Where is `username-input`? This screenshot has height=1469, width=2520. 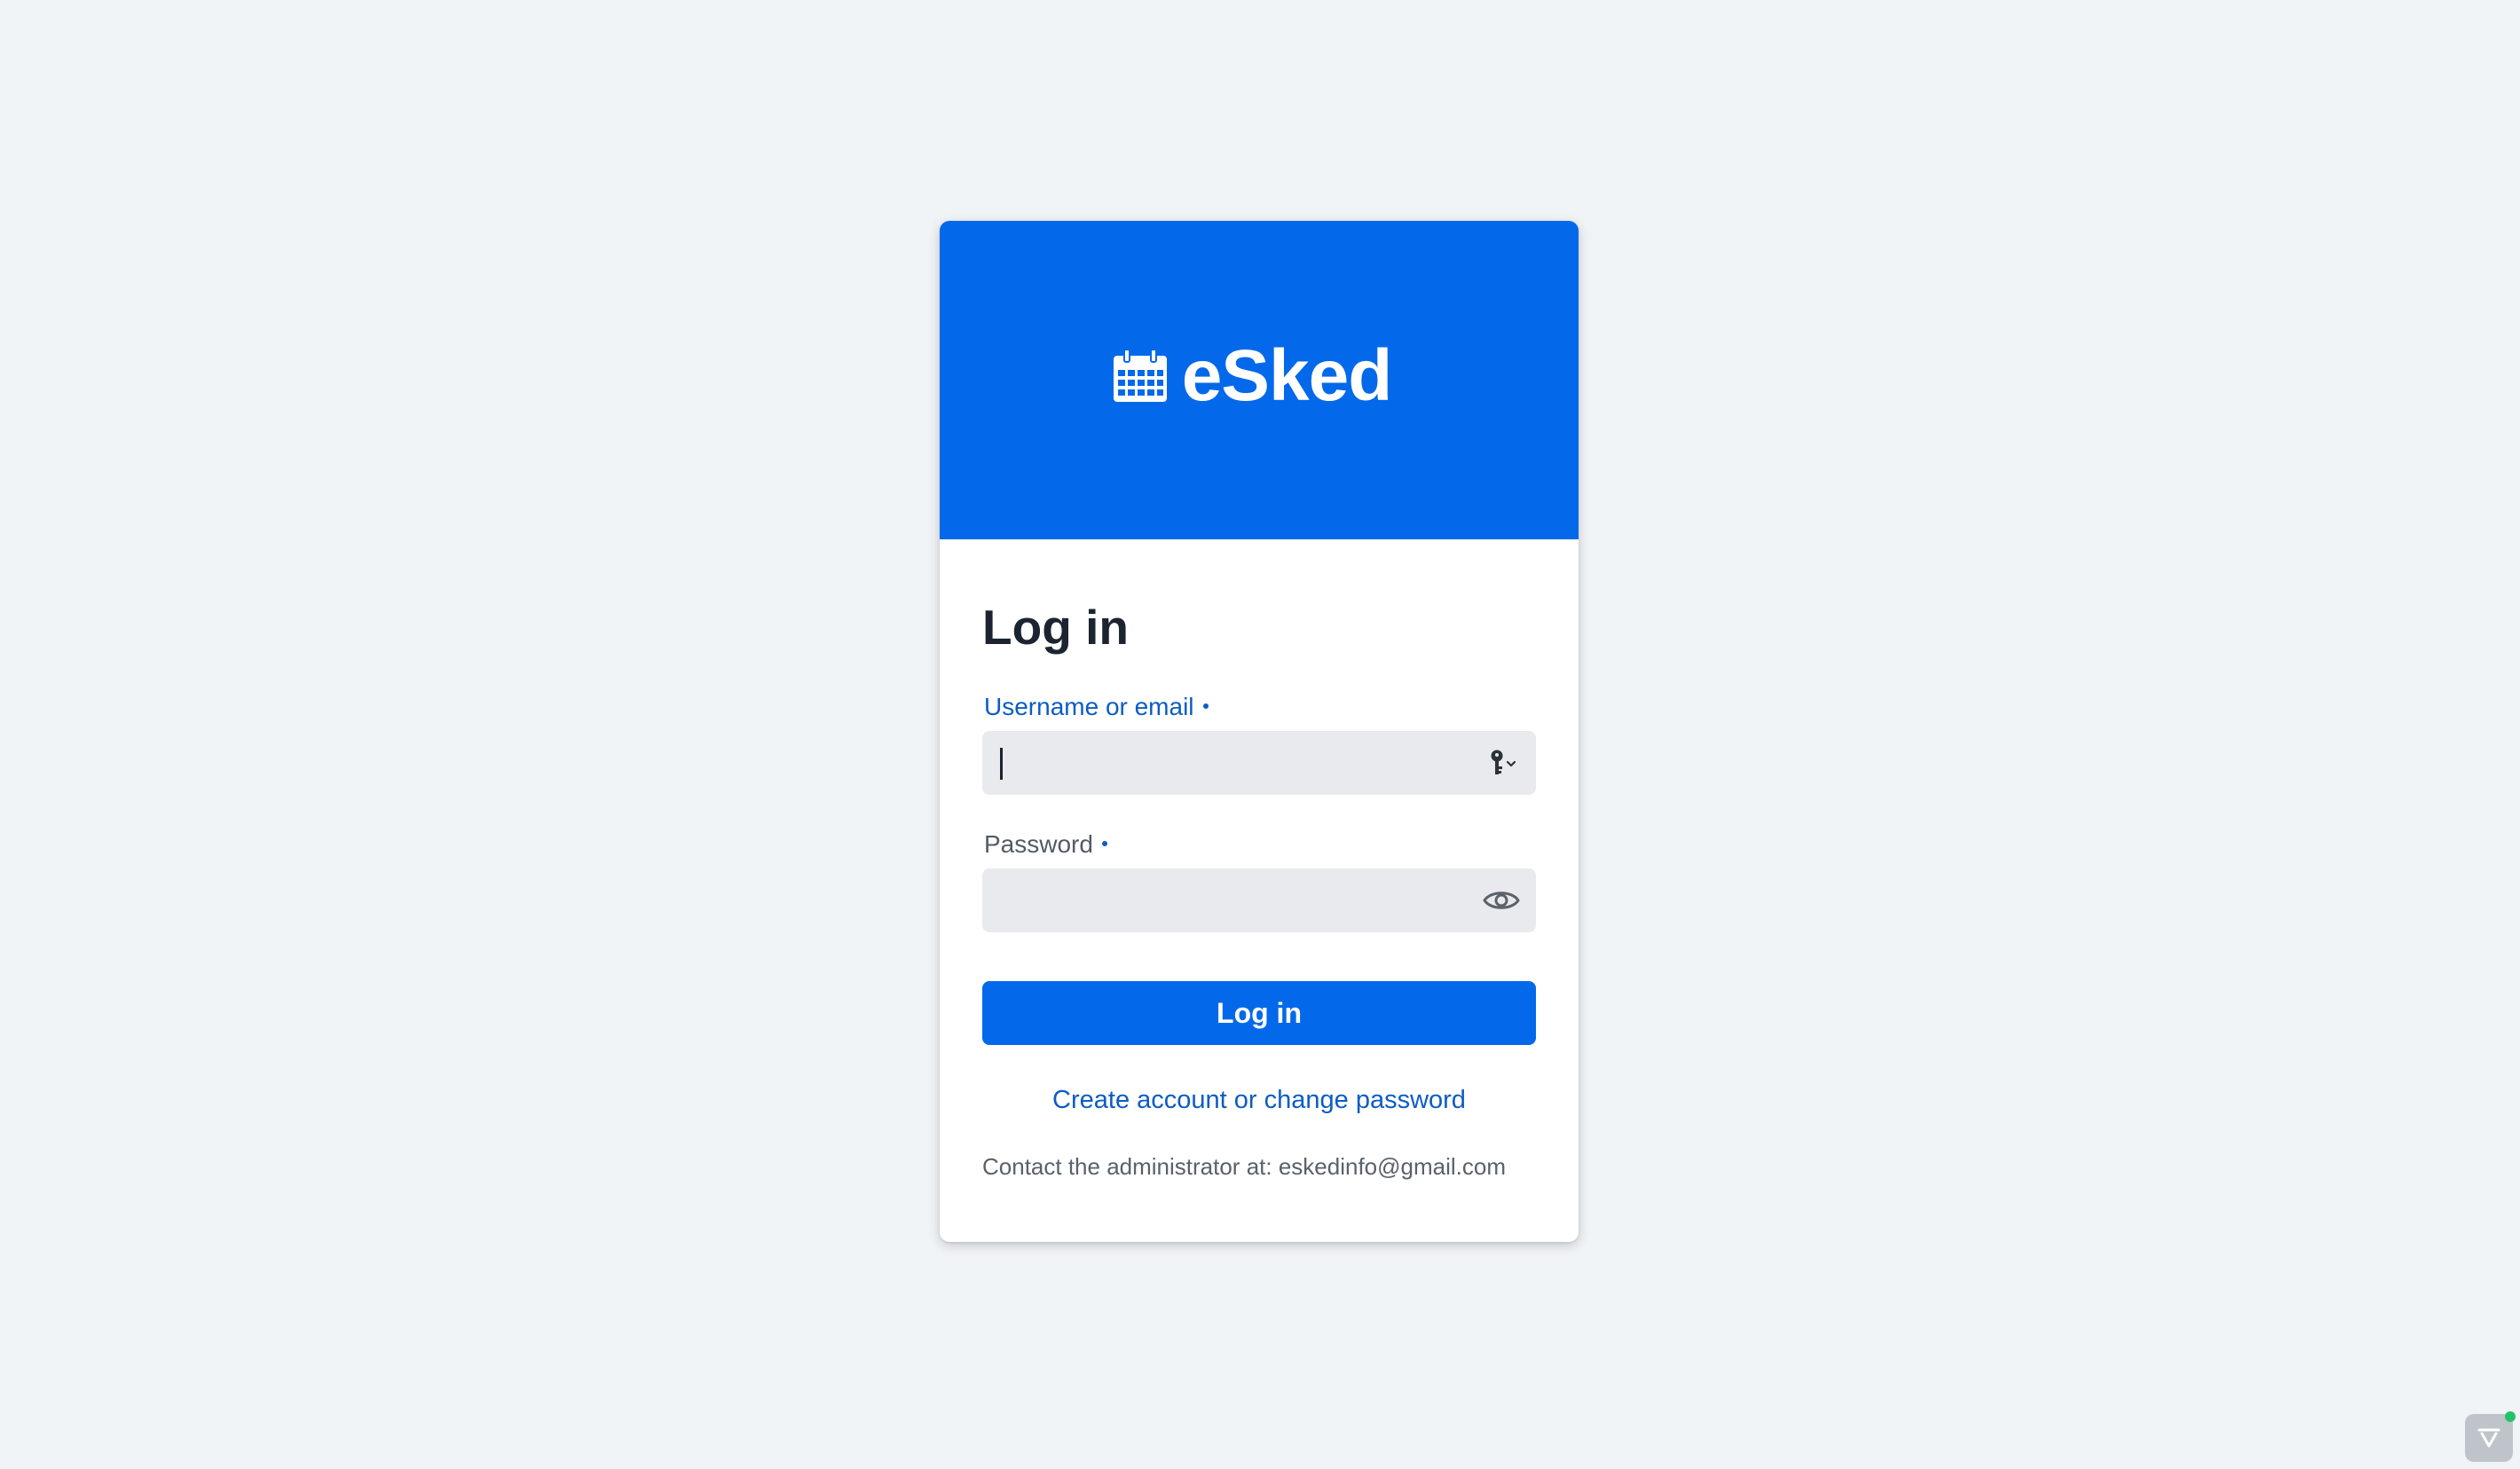
username-input is located at coordinates (1259, 763).